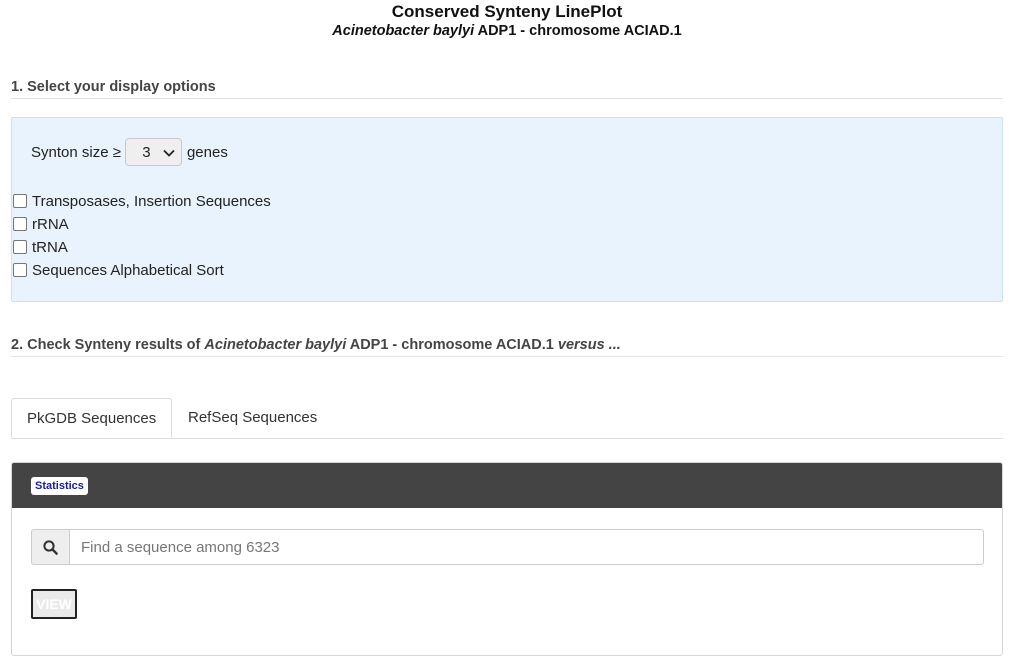  What do you see at coordinates (20, 201) in the screenshot?
I see `checkbox-transposases` at bounding box center [20, 201].